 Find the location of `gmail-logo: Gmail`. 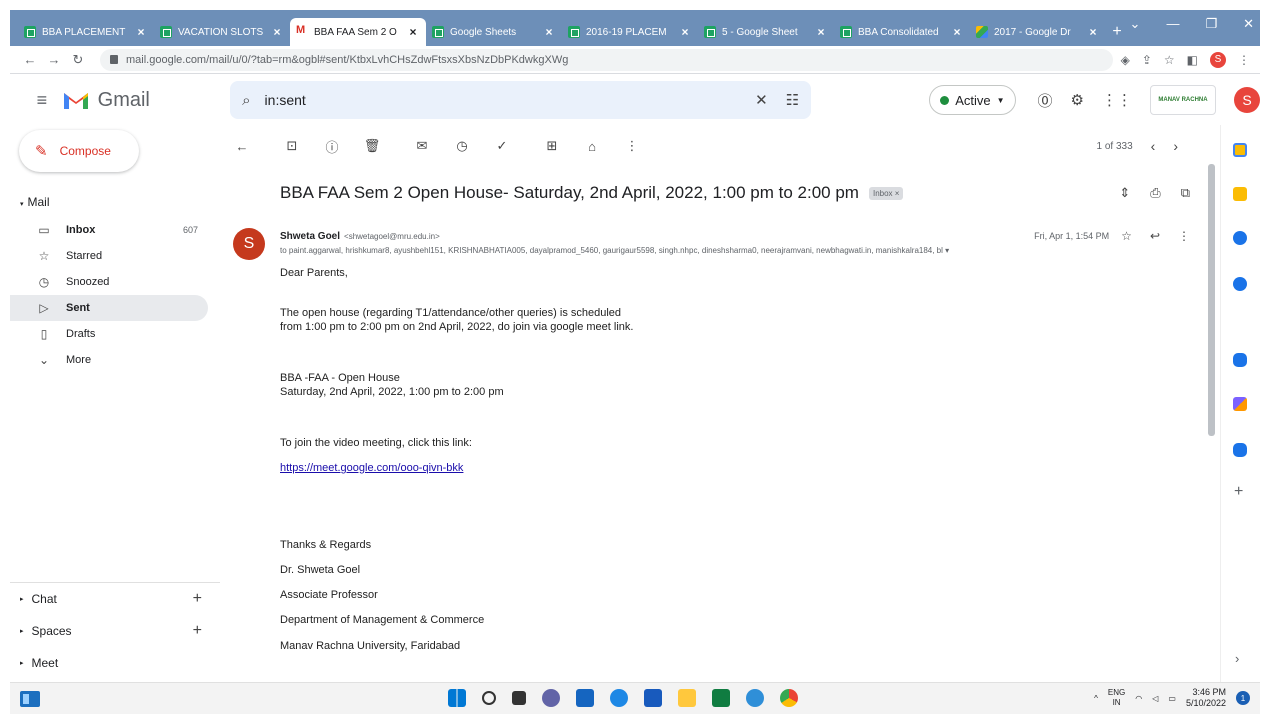

gmail-logo: Gmail is located at coordinates (146, 100).